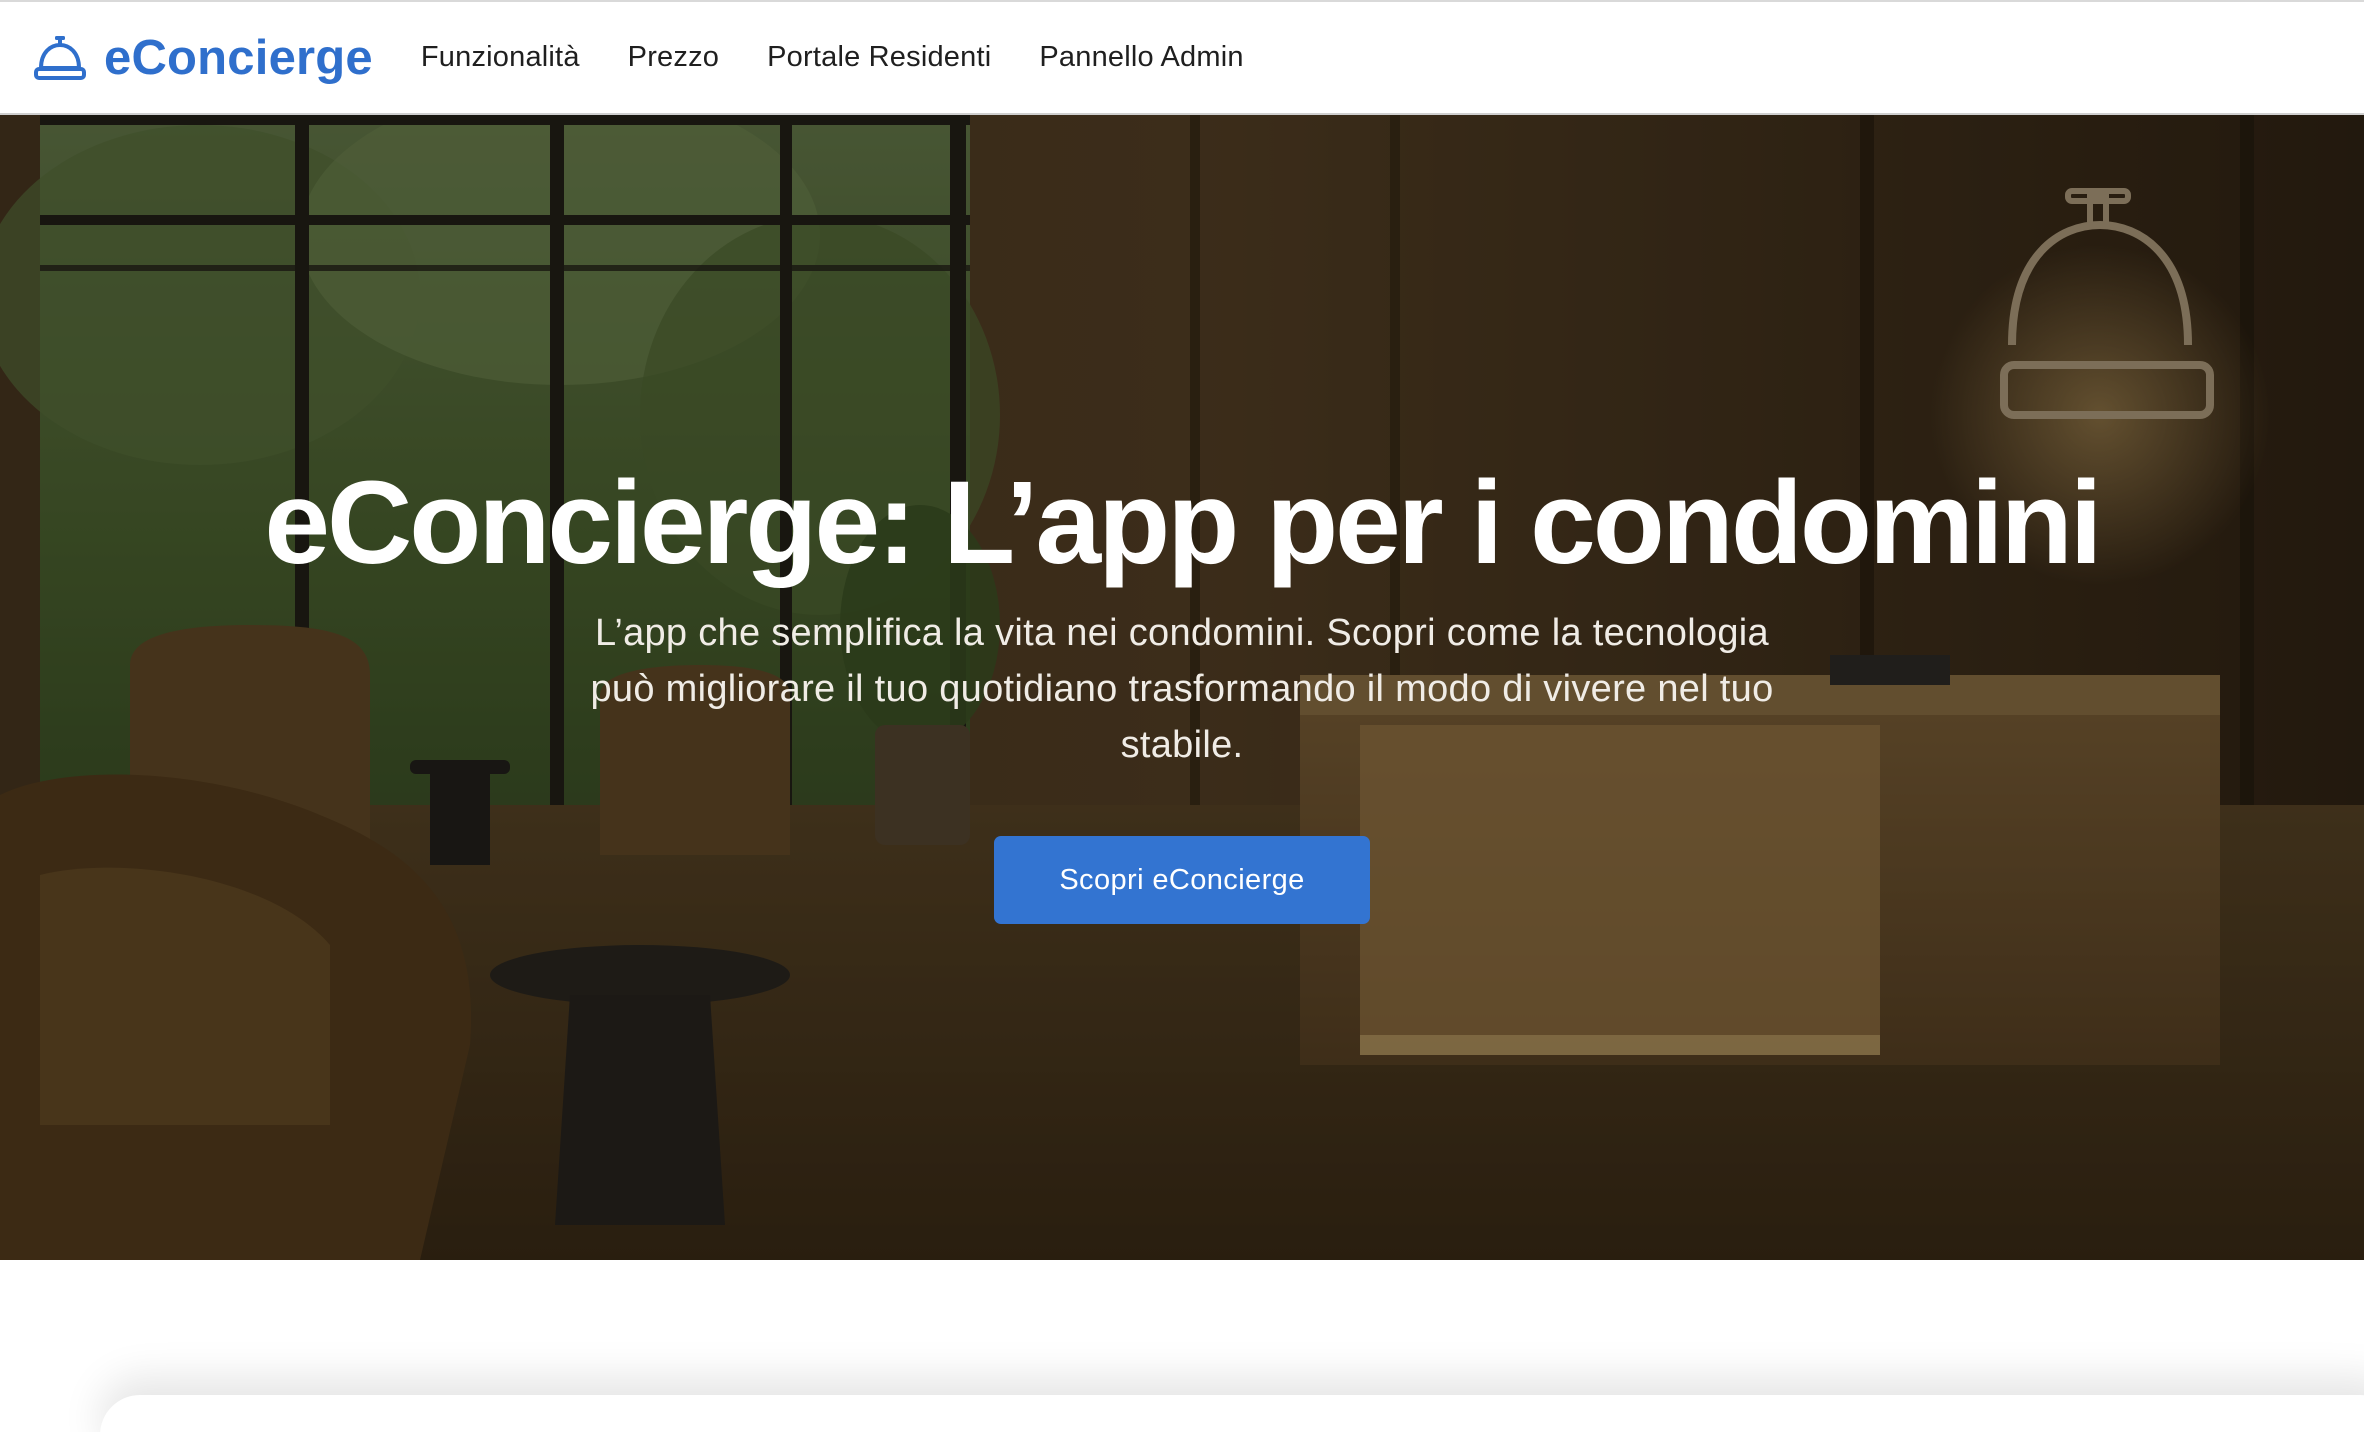 The image size is (2364, 1432). Describe the element at coordinates (1141, 57) in the screenshot. I see `nav-item-pannello-admin: Pannello Admin` at that location.